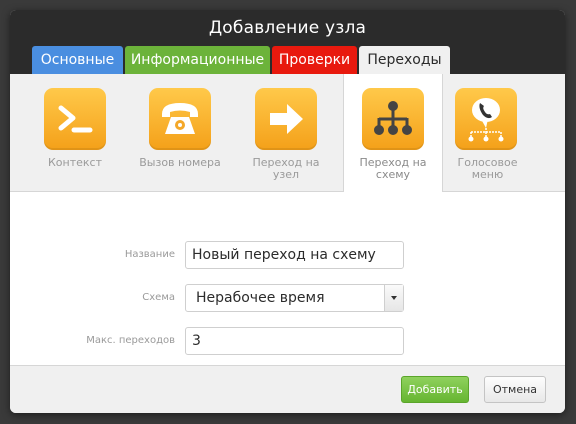 Image resolution: width=576 pixels, height=424 pixels. Describe the element at coordinates (515, 389) in the screenshot. I see `cancel-button: Отмена` at that location.